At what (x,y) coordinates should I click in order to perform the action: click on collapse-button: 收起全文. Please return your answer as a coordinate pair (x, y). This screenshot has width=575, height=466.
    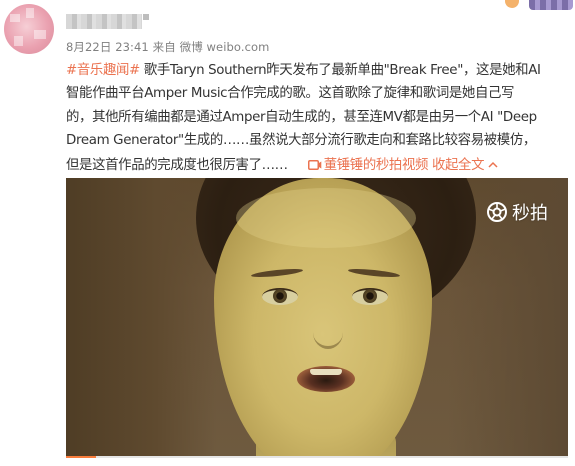
    Looking at the image, I should click on (458, 165).